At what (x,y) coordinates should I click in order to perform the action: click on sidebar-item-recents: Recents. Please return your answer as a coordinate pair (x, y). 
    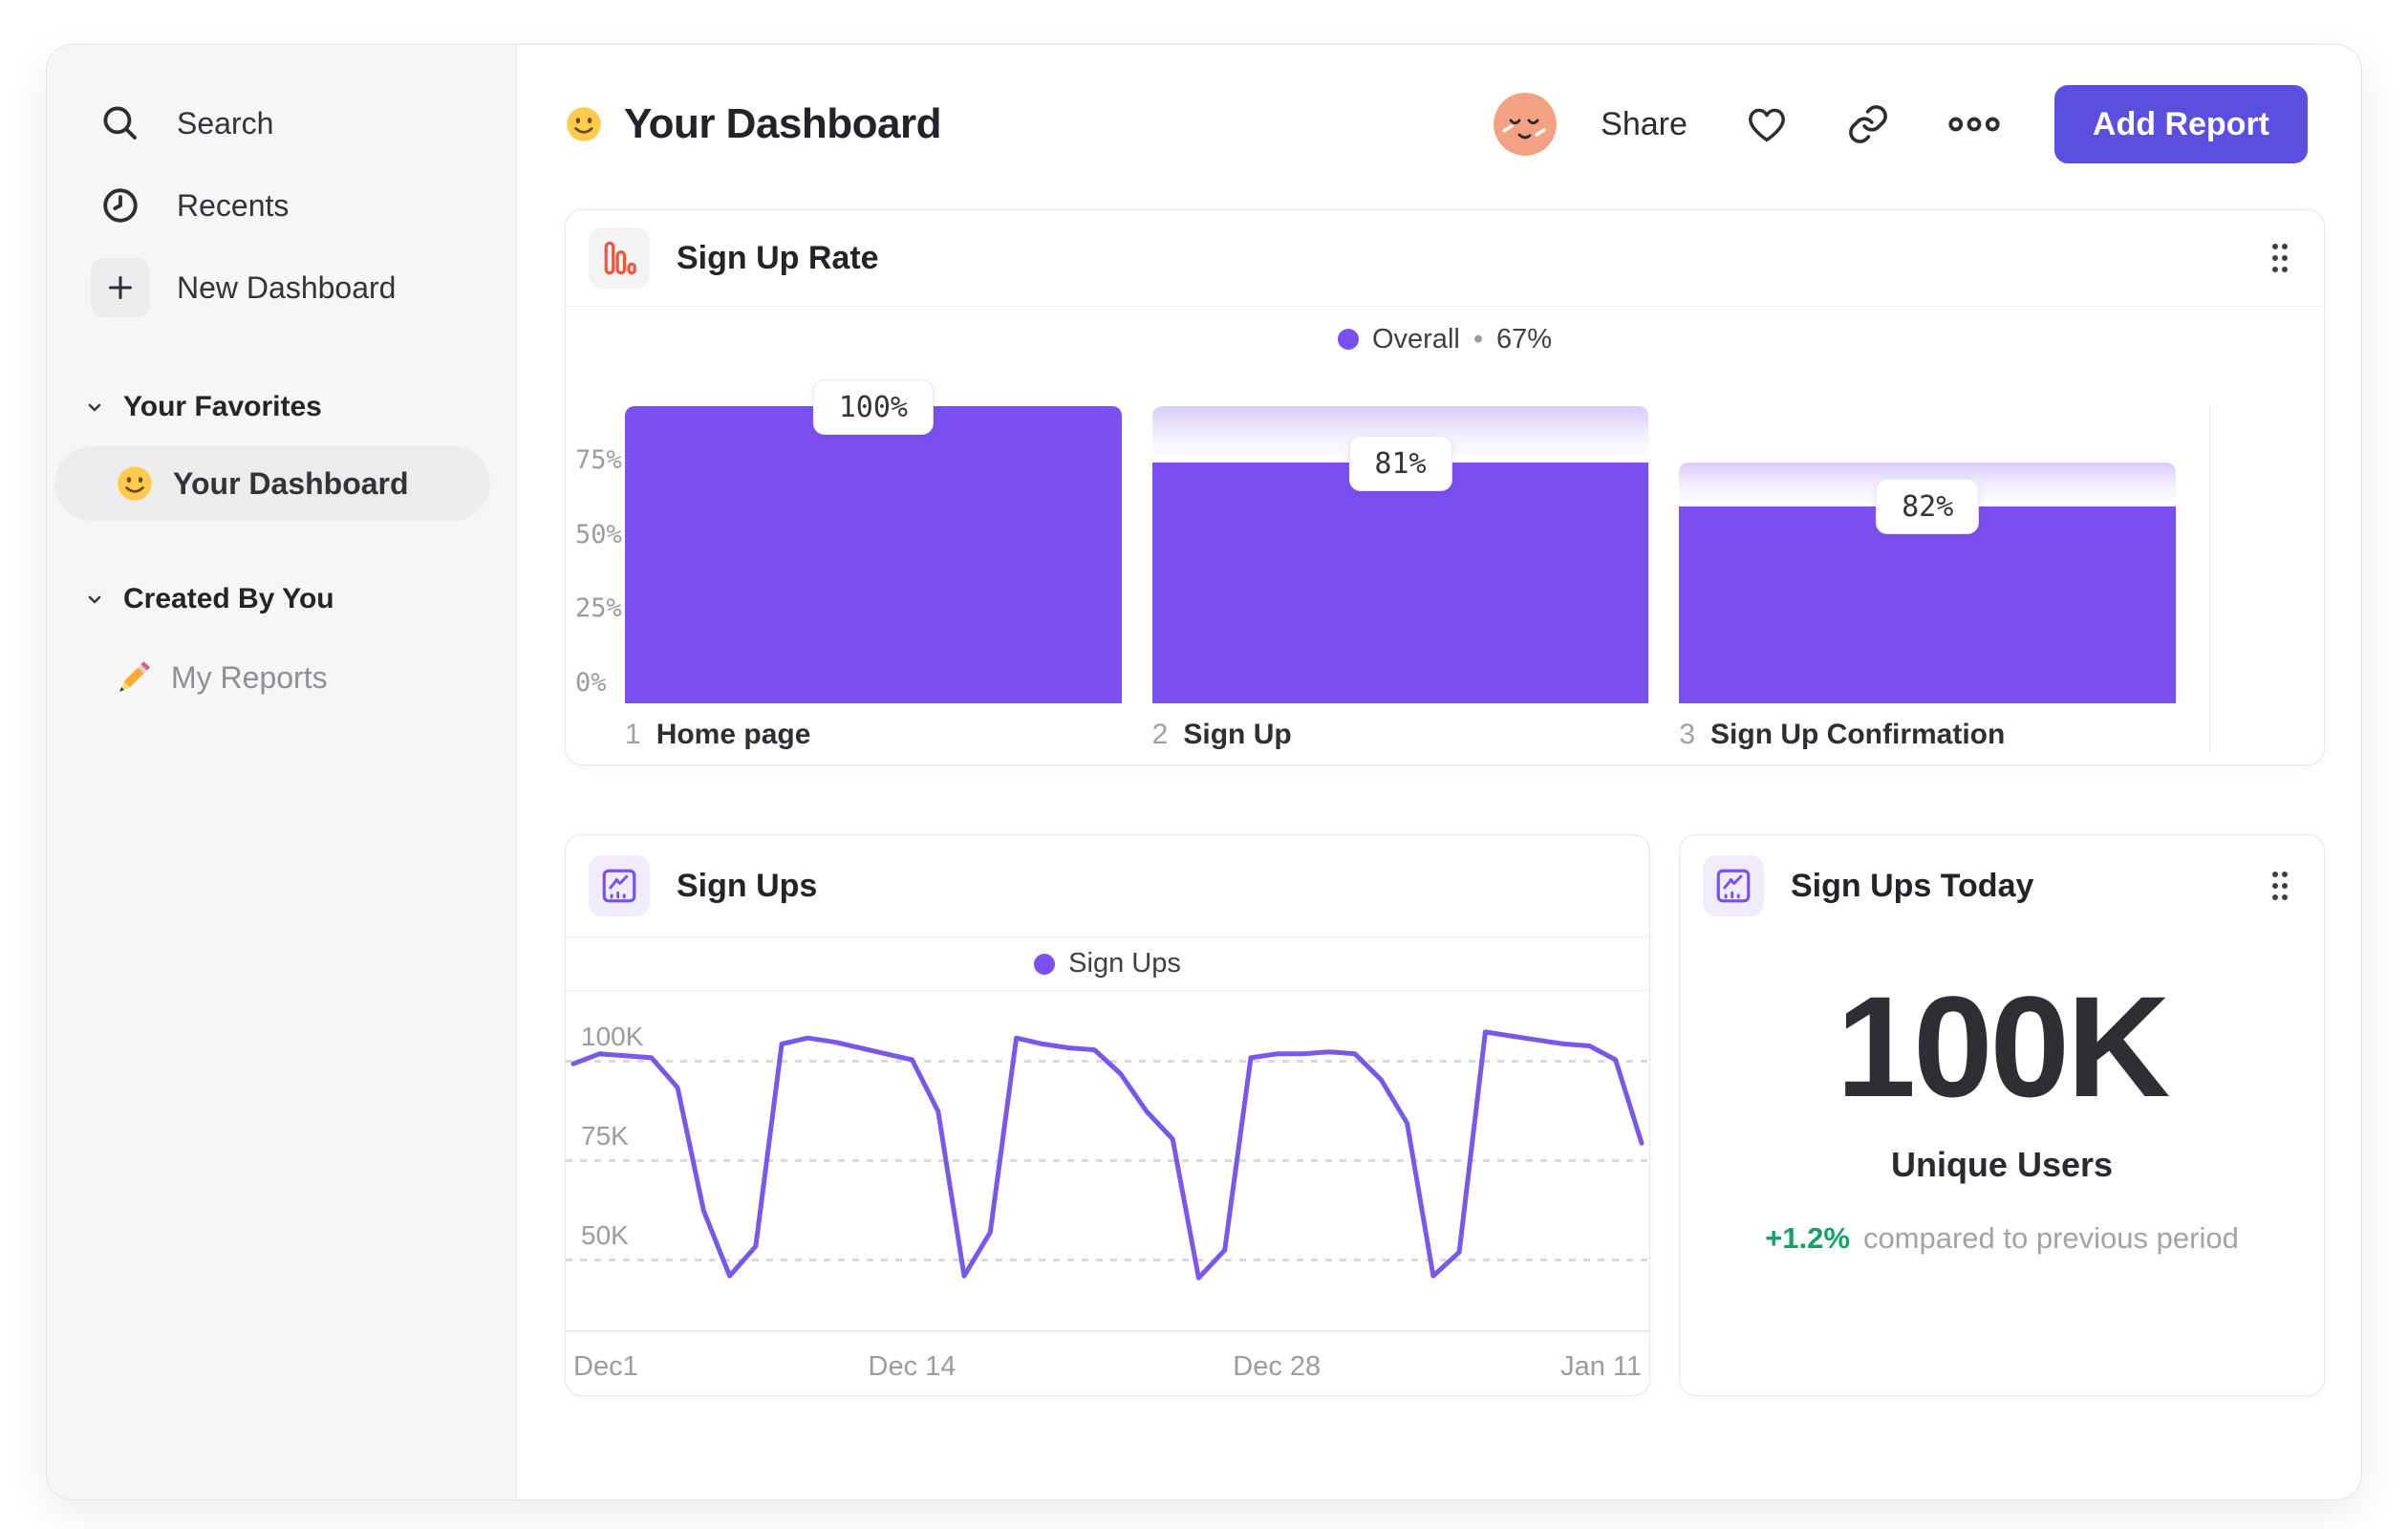
    Looking at the image, I should click on (282, 205).